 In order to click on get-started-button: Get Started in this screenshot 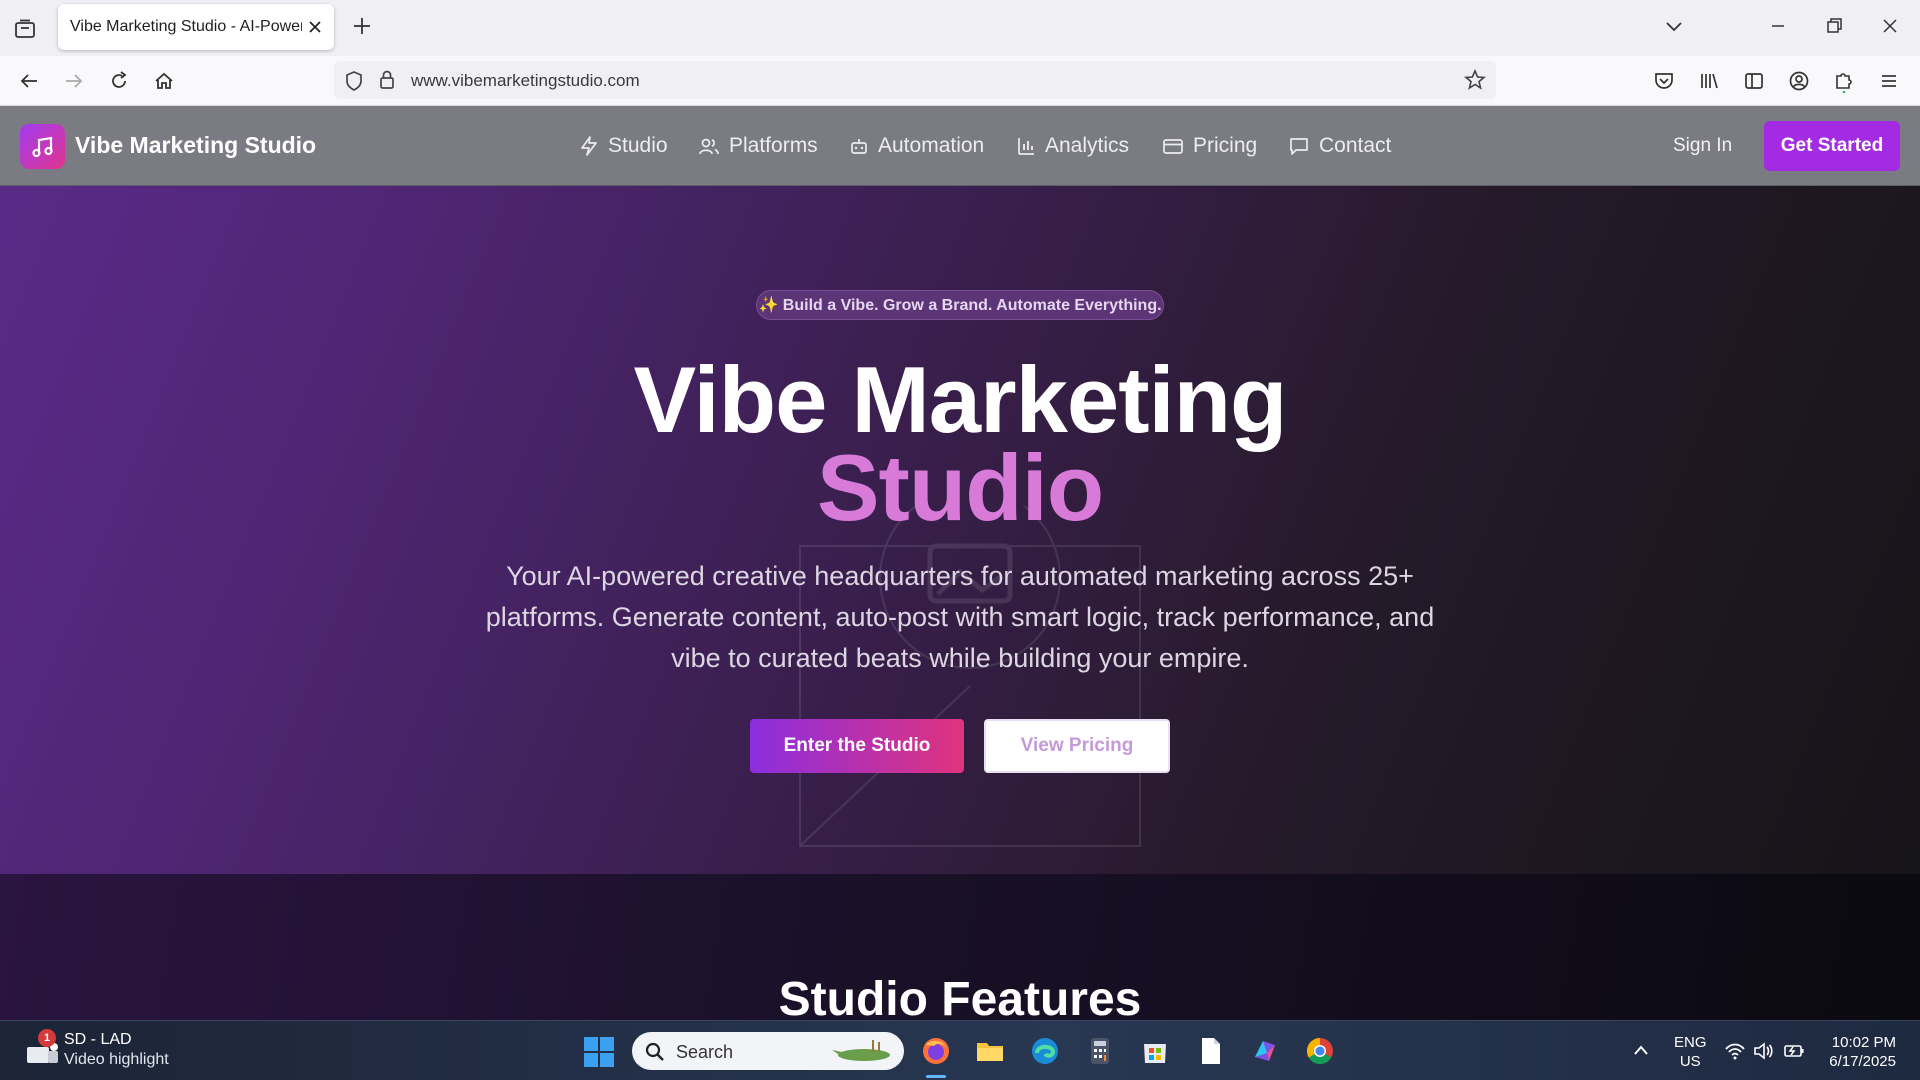, I will do `click(1832, 146)`.